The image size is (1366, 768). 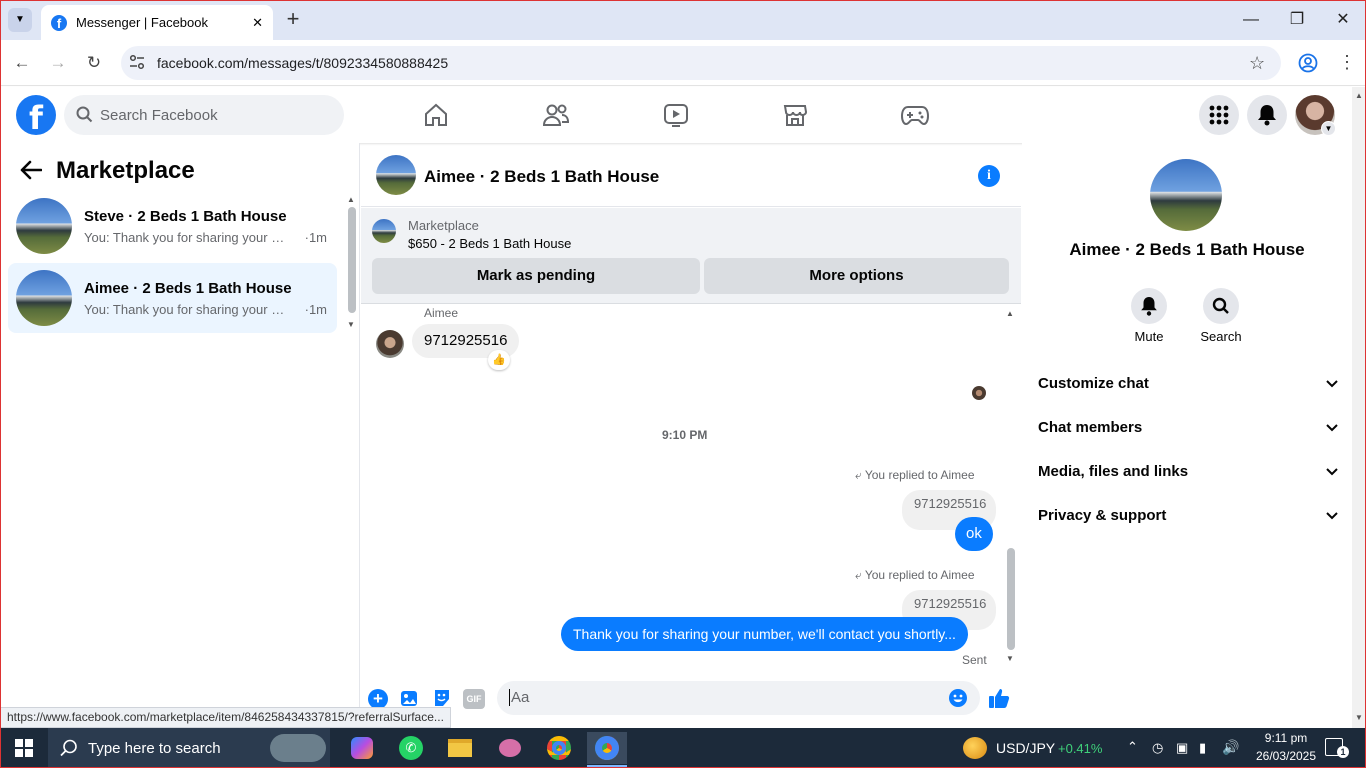 What do you see at coordinates (1010, 313) in the screenshot?
I see `thread-scroll-up-icon: ▲` at bounding box center [1010, 313].